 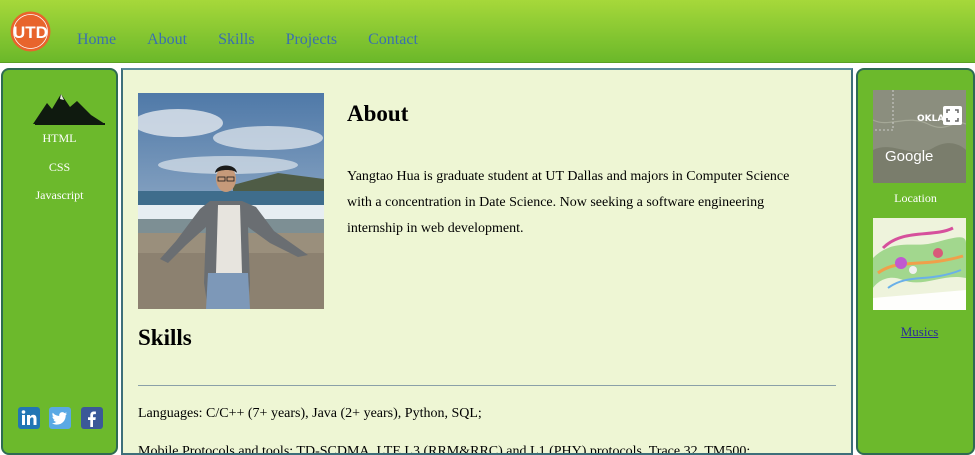 What do you see at coordinates (916, 332) in the screenshot?
I see `musics-link: Musics` at bounding box center [916, 332].